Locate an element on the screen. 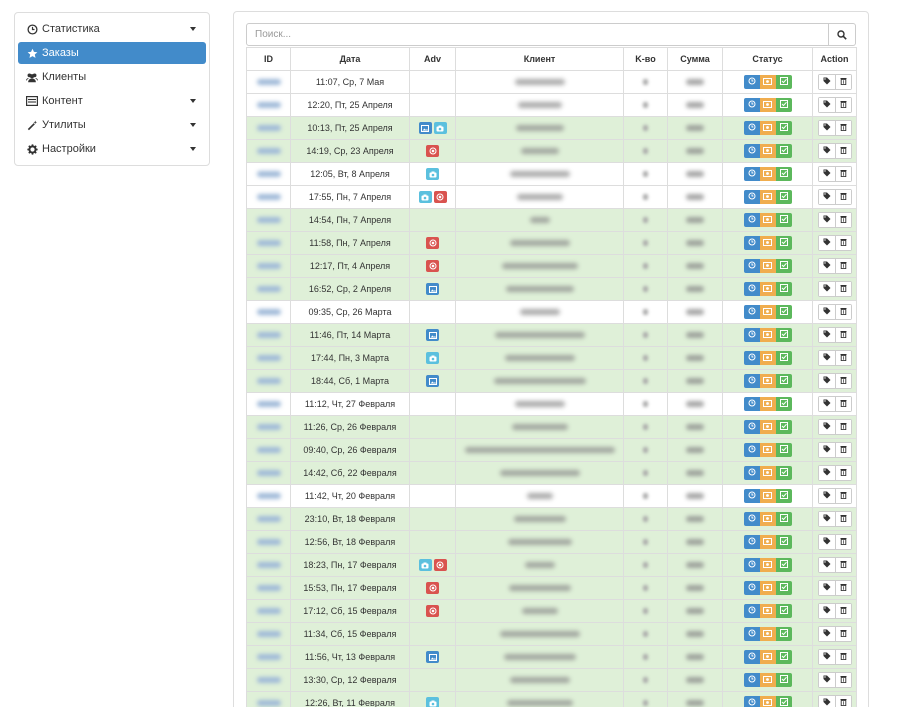 The height and width of the screenshot is (707, 917). column-header-adv: Adv is located at coordinates (432, 59).